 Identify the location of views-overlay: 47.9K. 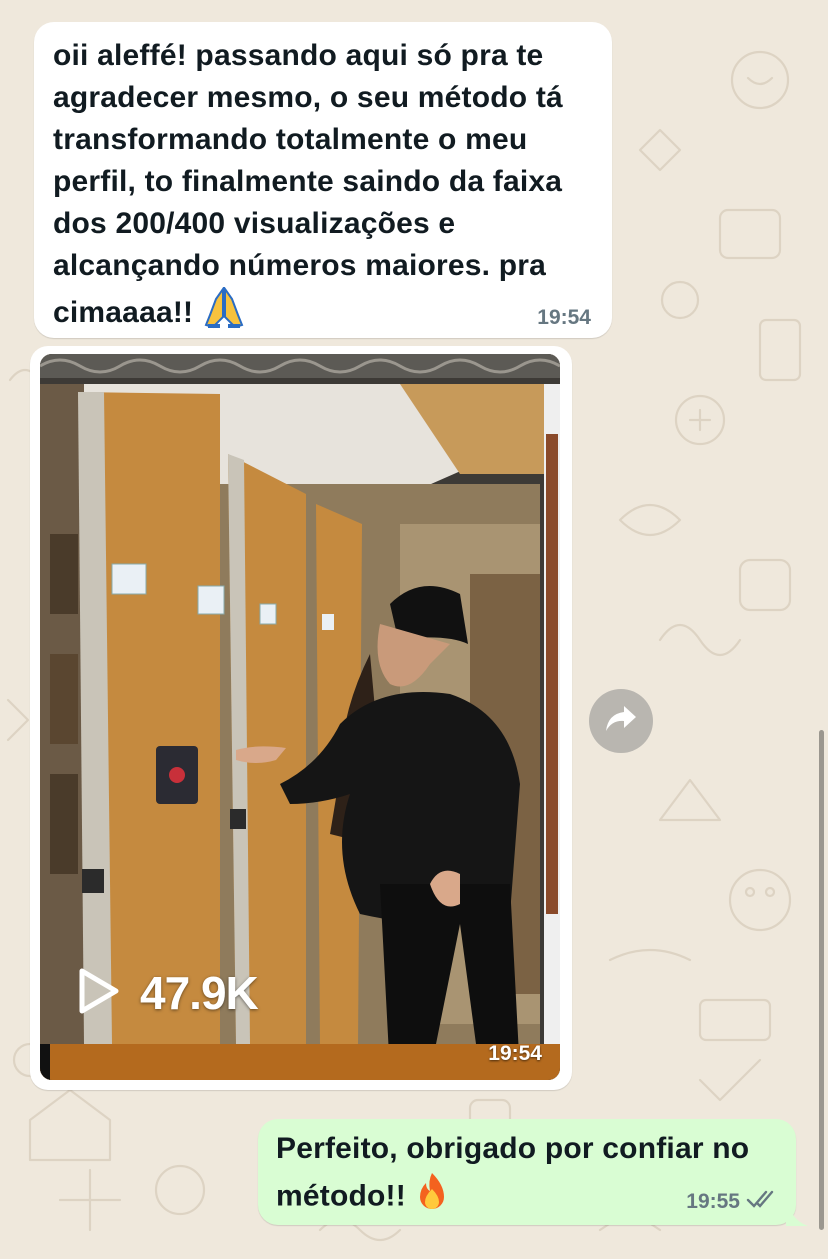
(168, 993).